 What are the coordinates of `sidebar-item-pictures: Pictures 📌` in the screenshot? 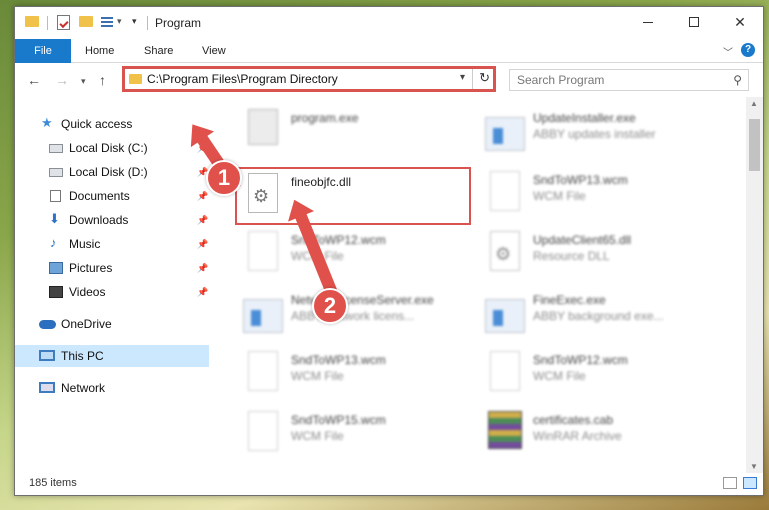 It's located at (112, 268).